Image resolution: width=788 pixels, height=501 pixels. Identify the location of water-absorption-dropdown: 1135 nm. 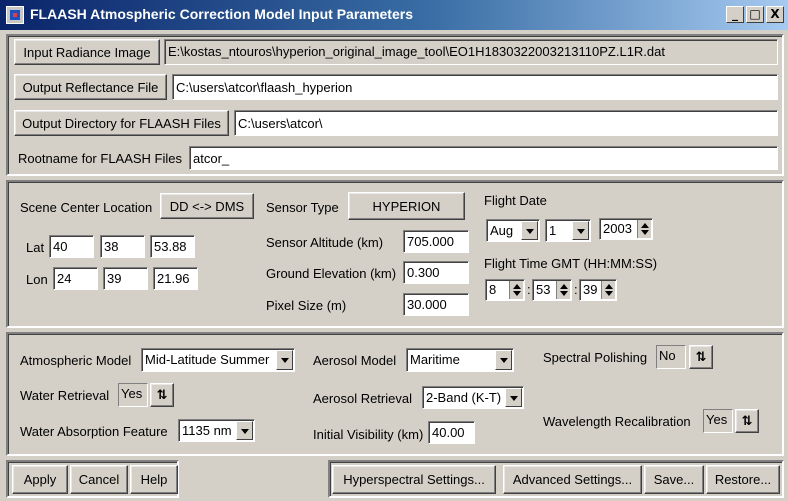
(216, 430).